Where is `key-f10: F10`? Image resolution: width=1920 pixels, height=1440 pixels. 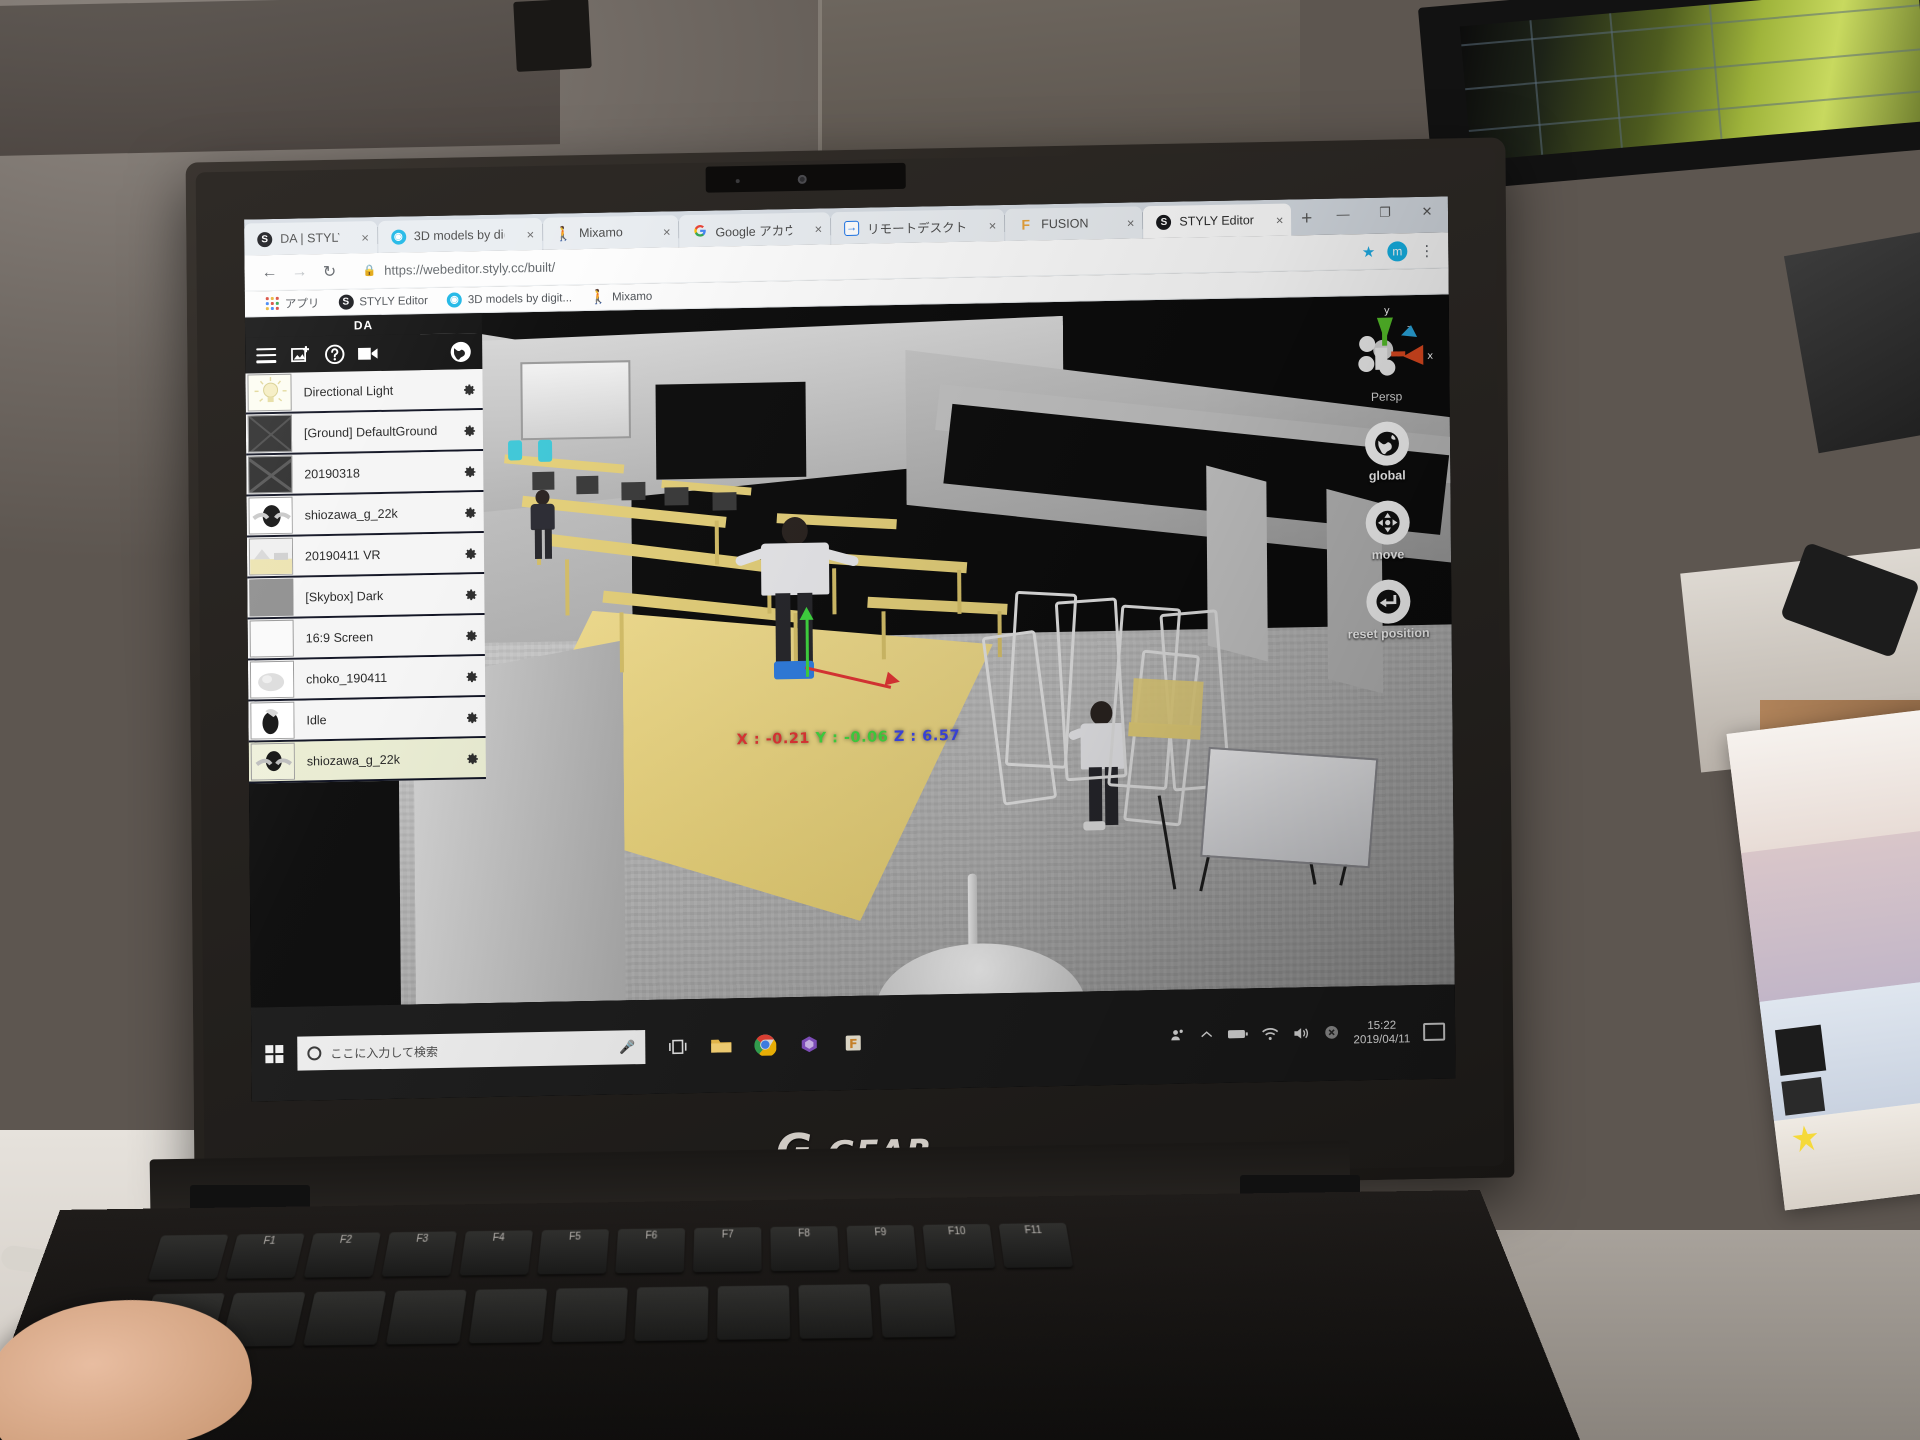 key-f10: F10 is located at coordinates (959, 1246).